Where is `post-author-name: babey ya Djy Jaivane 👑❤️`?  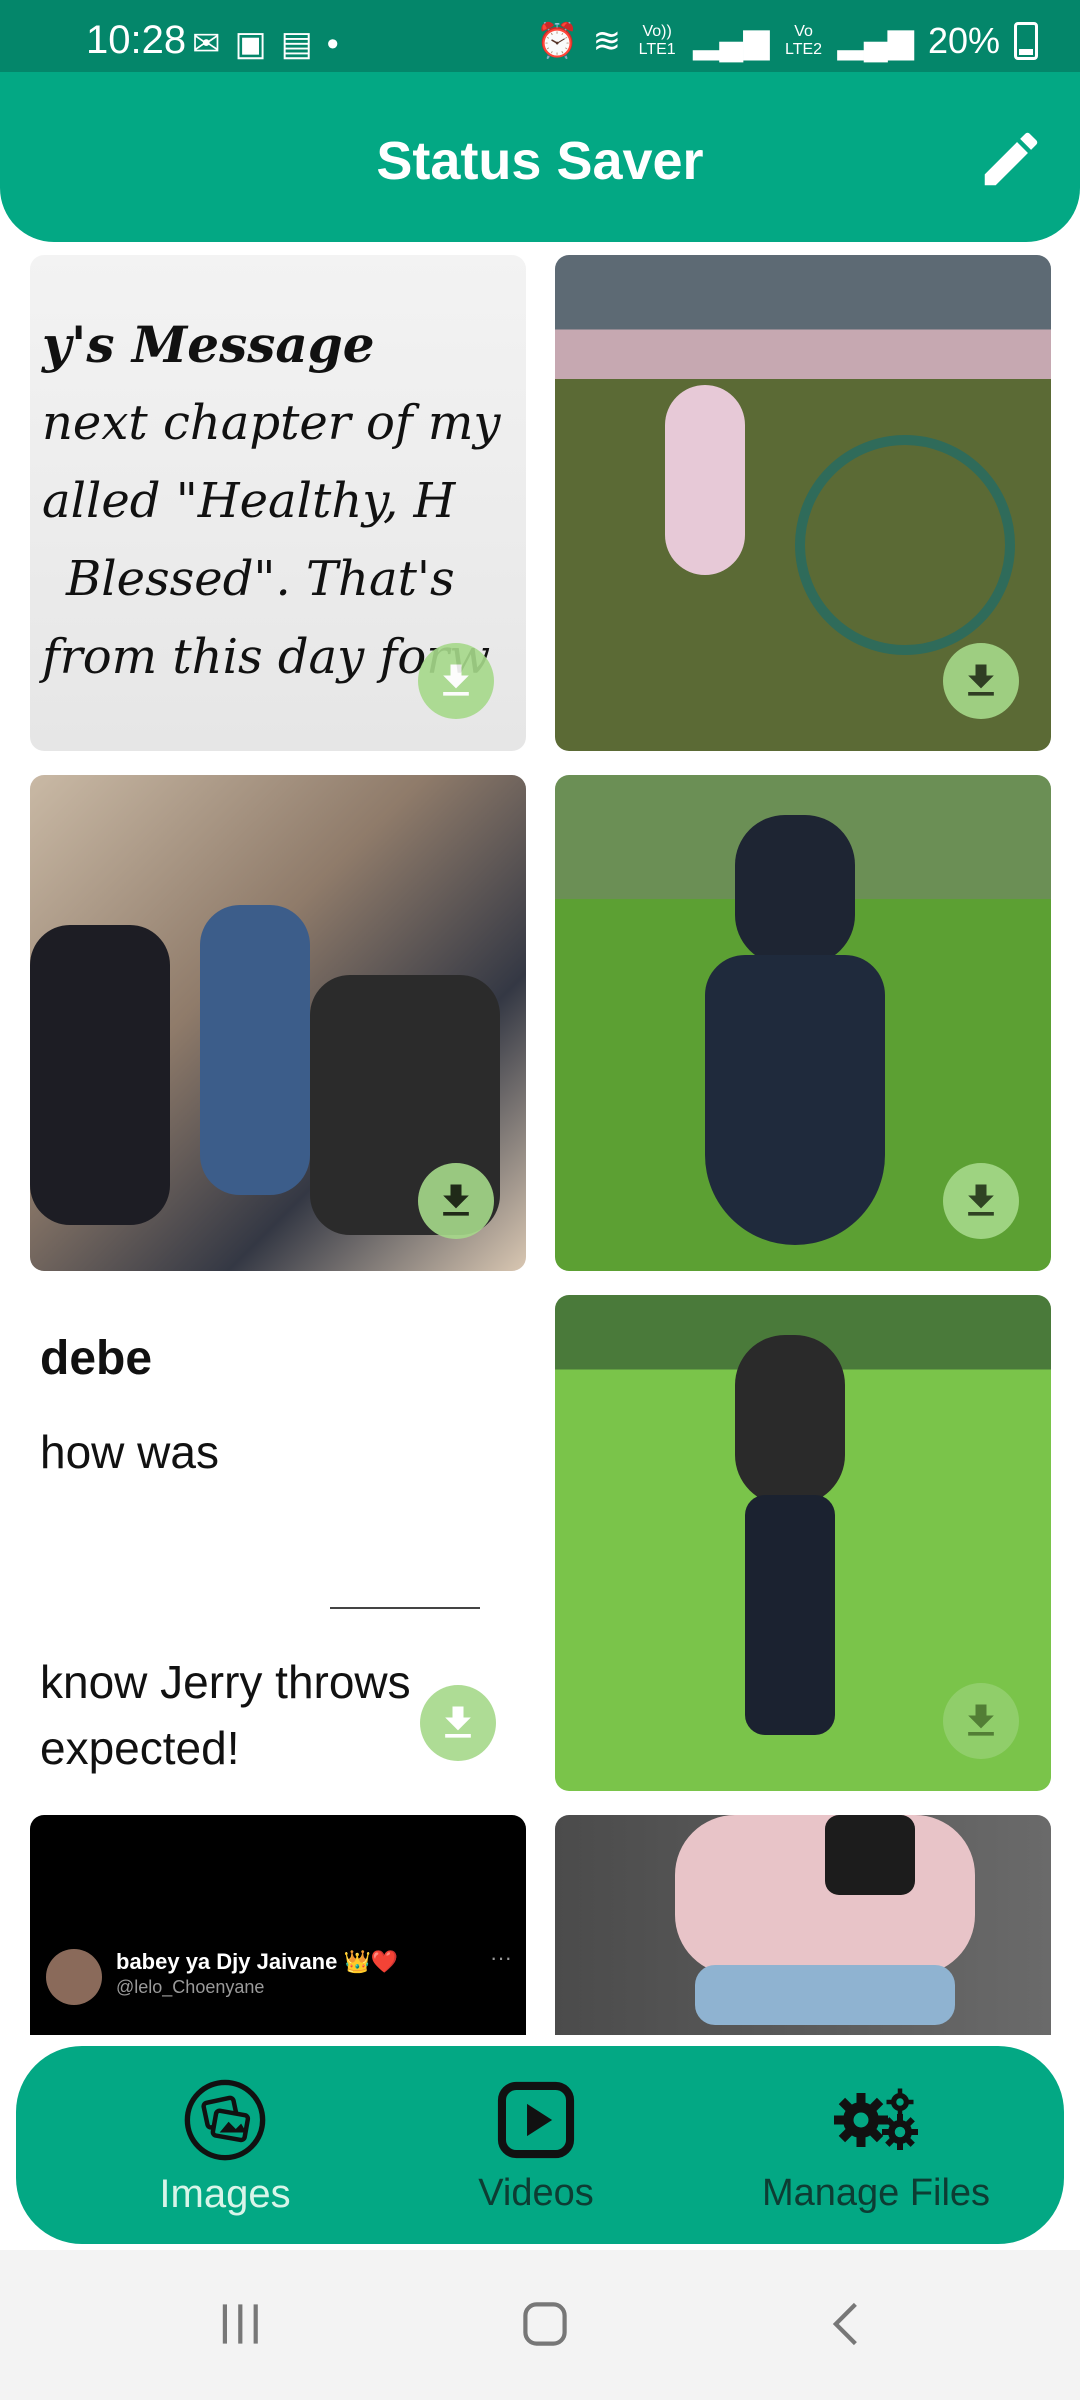 post-author-name: babey ya Djy Jaivane 👑❤️ is located at coordinates (257, 1961).